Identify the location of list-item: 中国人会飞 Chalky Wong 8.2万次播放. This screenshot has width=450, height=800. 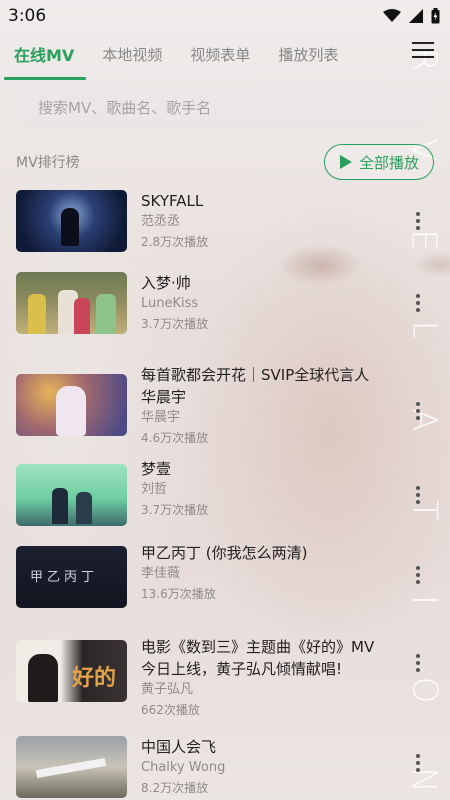
(225, 768).